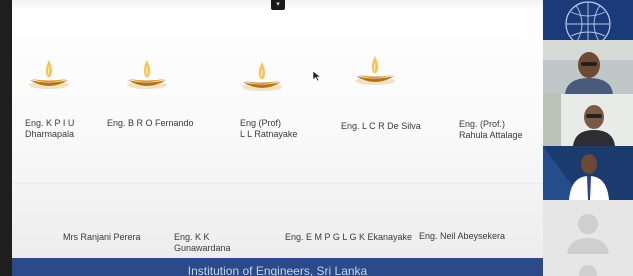  I want to click on honoree-name: Eng. L C R De Silva, so click(381, 126).